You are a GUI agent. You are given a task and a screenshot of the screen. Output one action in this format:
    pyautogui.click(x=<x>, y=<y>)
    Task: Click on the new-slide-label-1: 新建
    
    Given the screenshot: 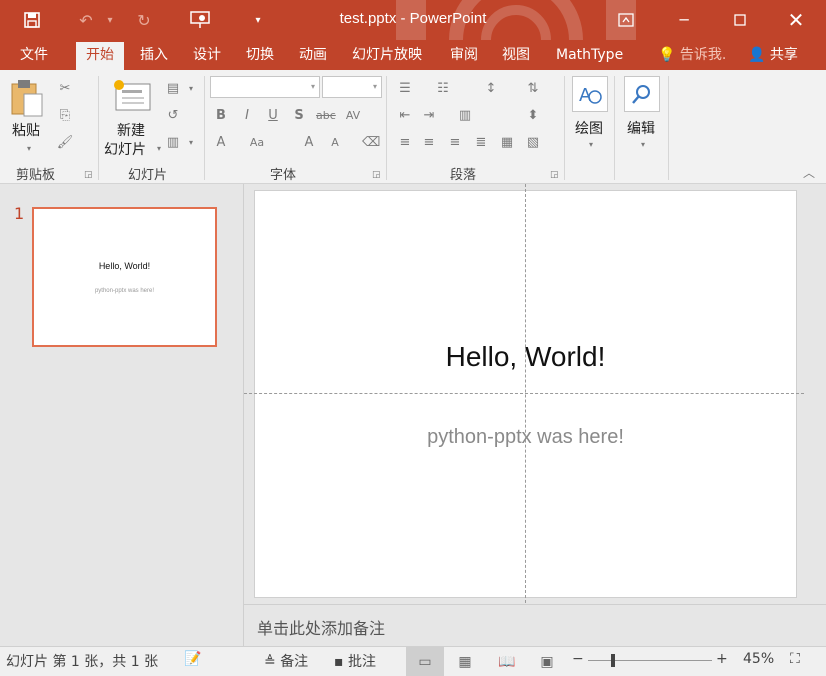 What is the action you would take?
    pyautogui.click(x=131, y=130)
    